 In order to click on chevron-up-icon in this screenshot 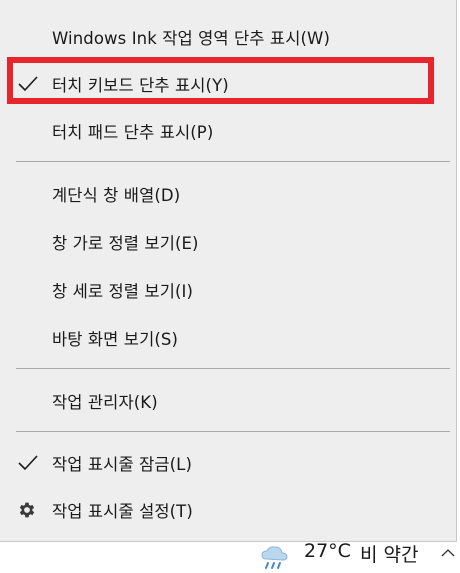, I will do `click(448, 553)`.